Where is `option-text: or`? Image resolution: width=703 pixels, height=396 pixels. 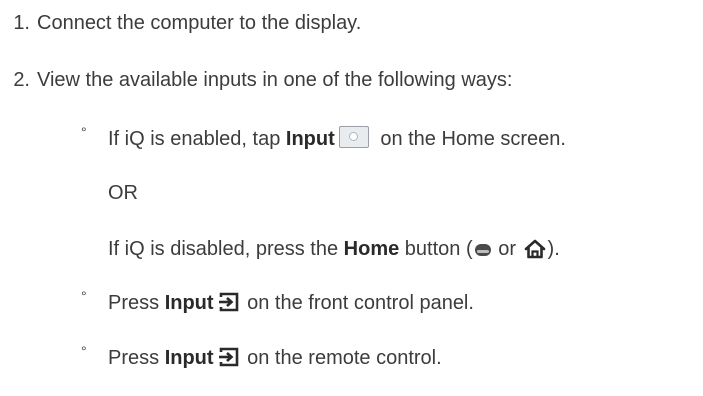
option-text: or is located at coordinates (507, 249).